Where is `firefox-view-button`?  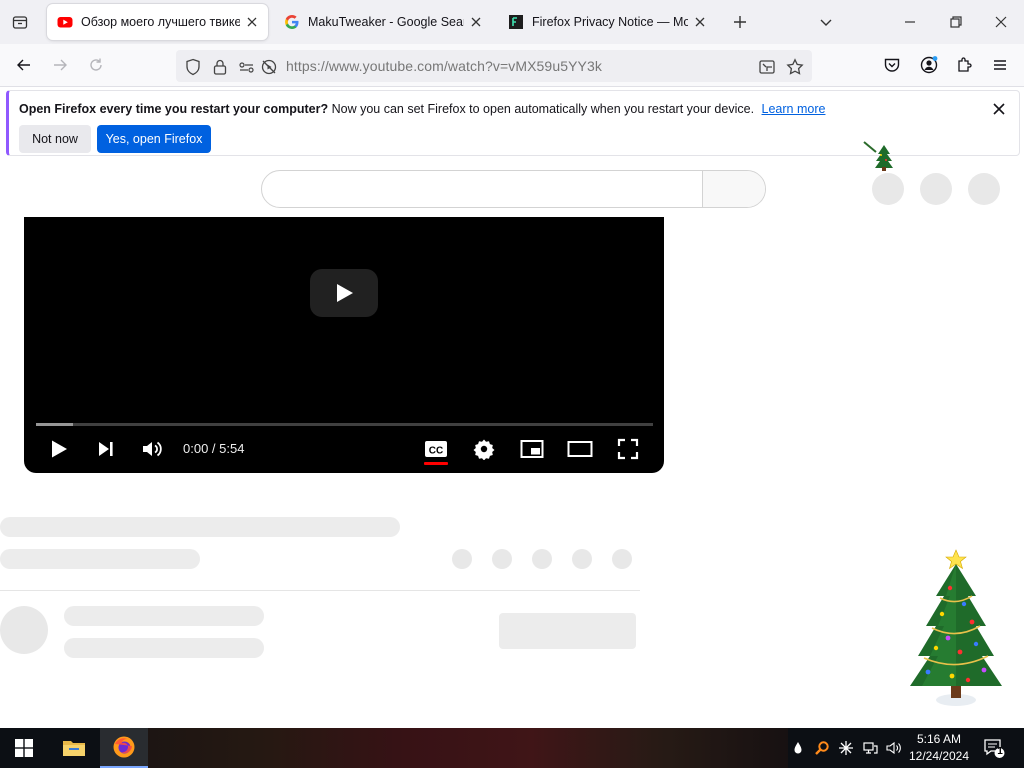
firefox-view-button is located at coordinates (20, 22).